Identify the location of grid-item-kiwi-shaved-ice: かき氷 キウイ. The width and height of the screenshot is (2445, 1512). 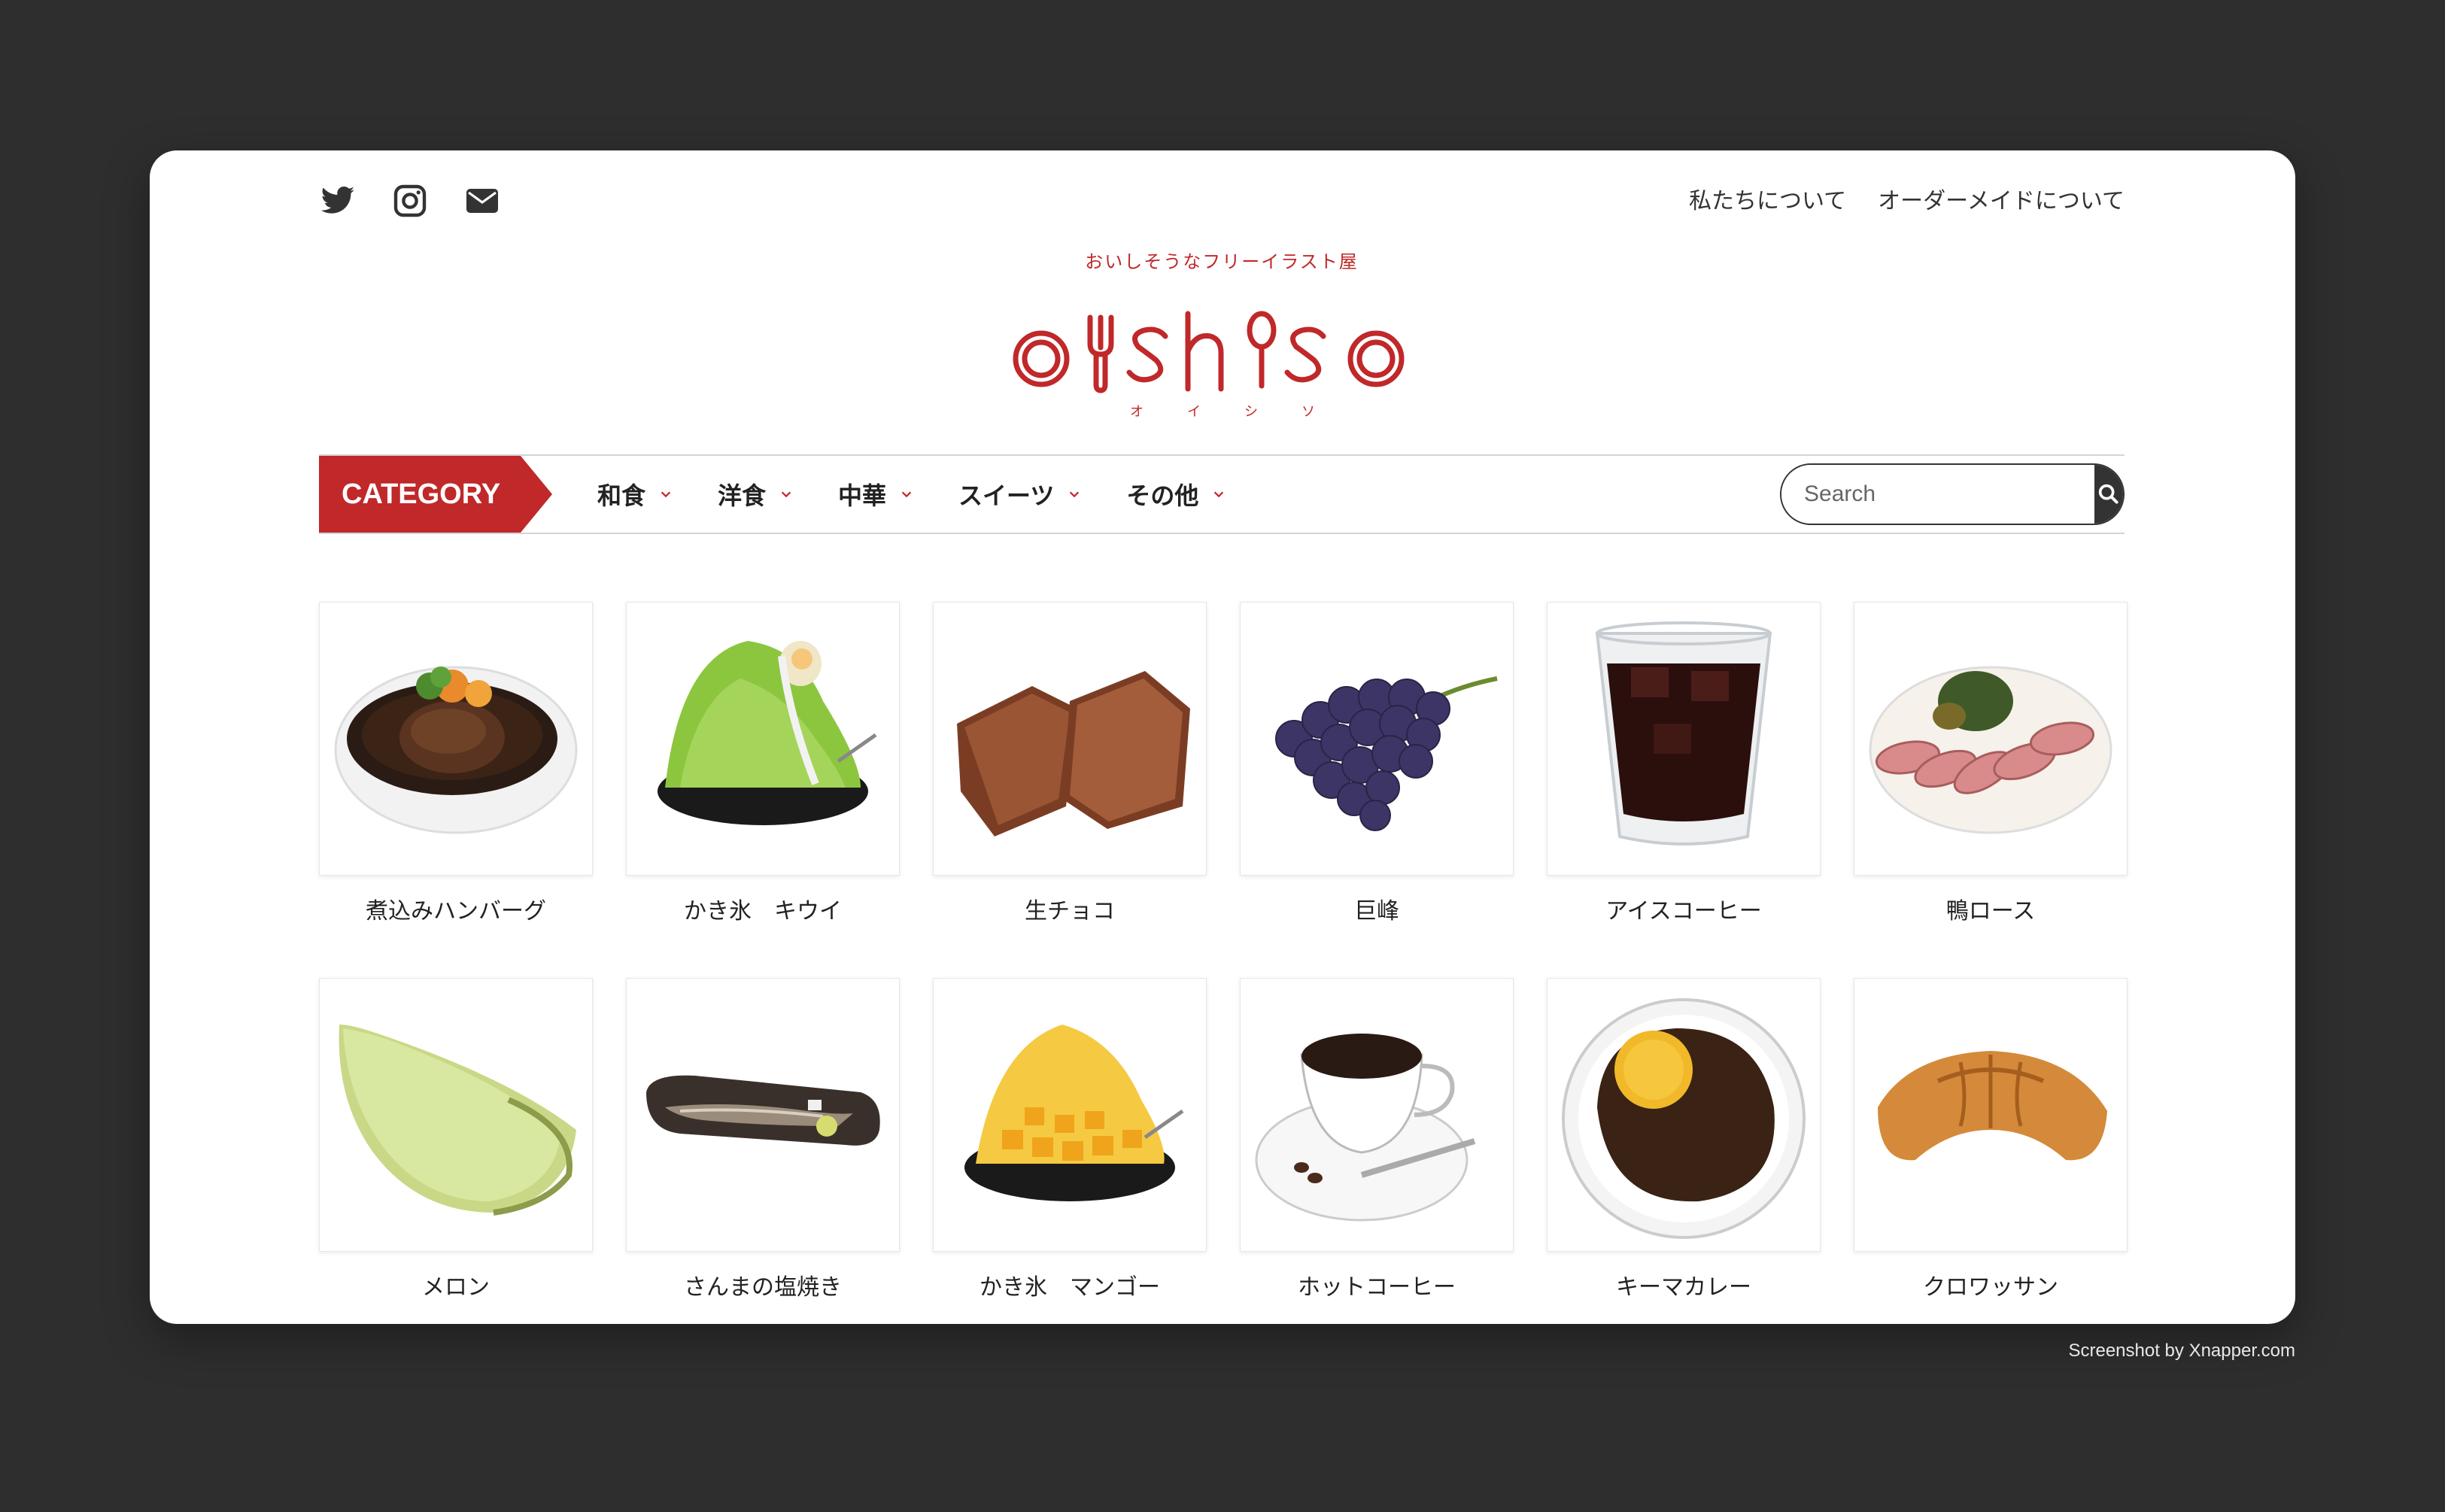
(763, 763).